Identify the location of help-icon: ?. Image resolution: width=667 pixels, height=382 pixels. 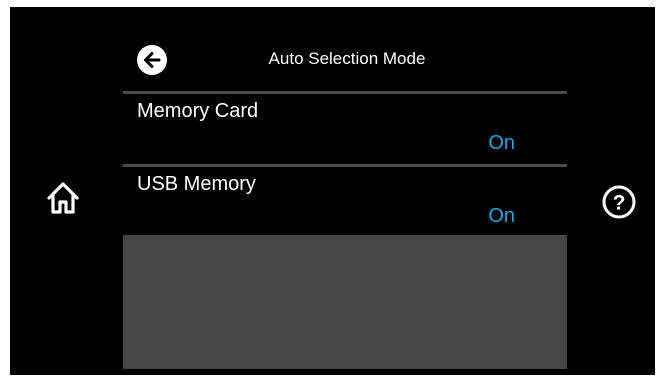
(619, 202).